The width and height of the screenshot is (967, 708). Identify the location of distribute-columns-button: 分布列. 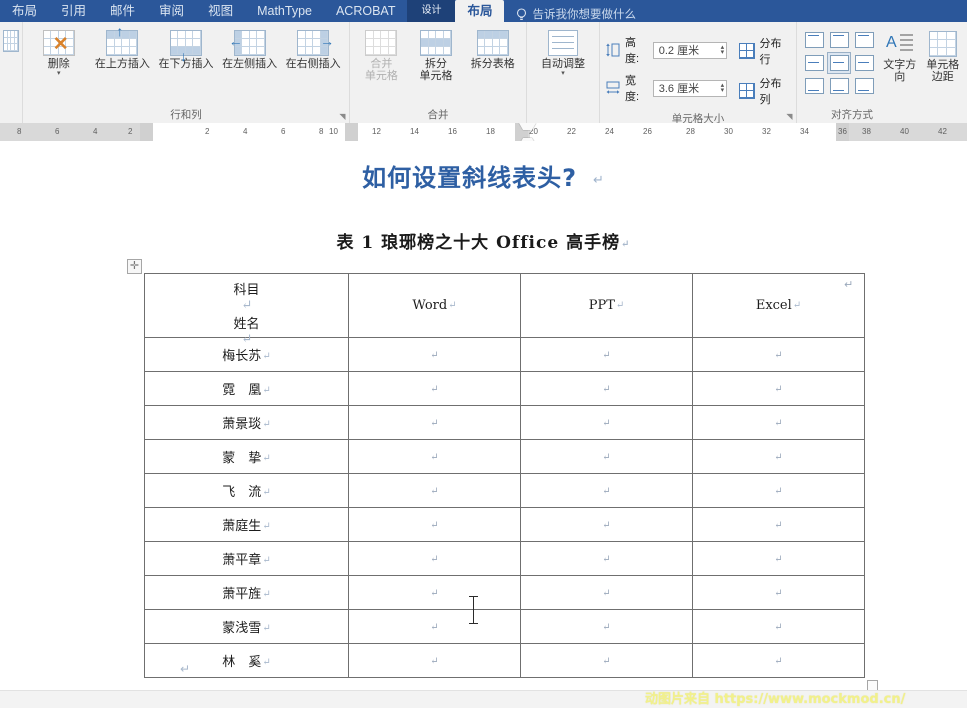
(765, 91).